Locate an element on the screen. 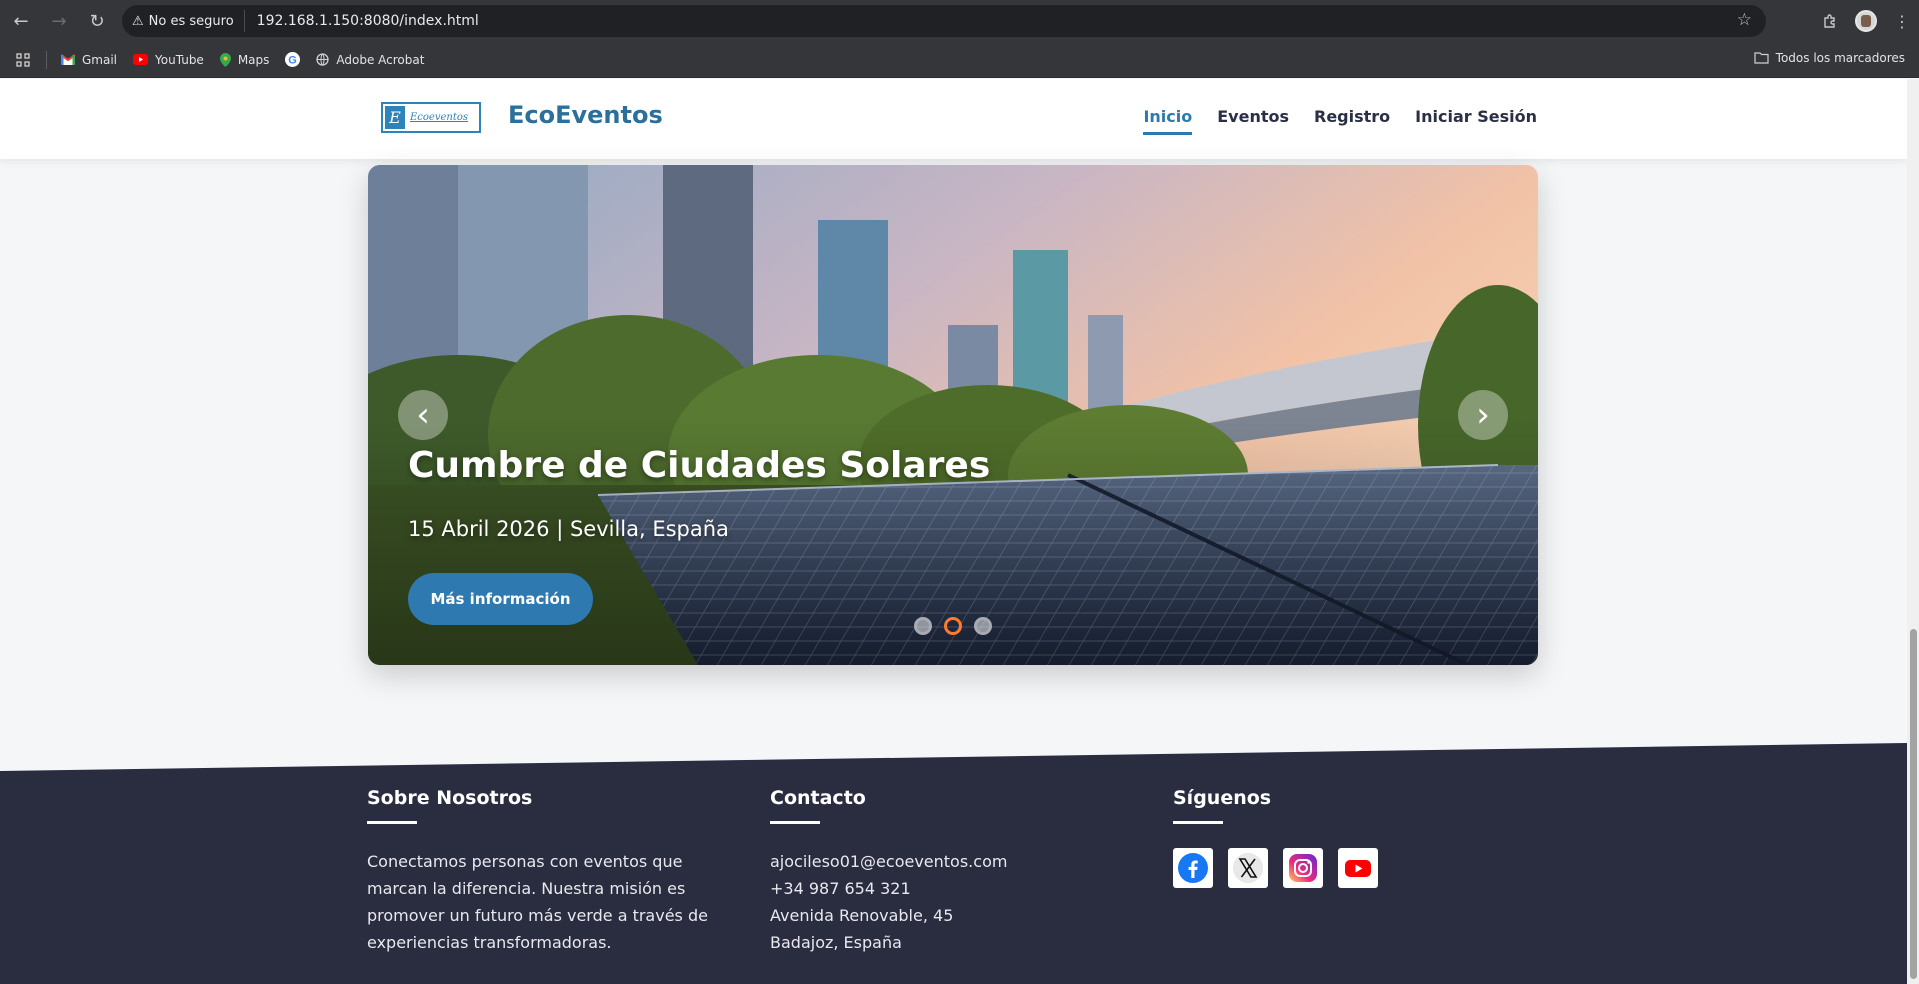  all-bookmarks: Todos los marcadores is located at coordinates (1829, 58).